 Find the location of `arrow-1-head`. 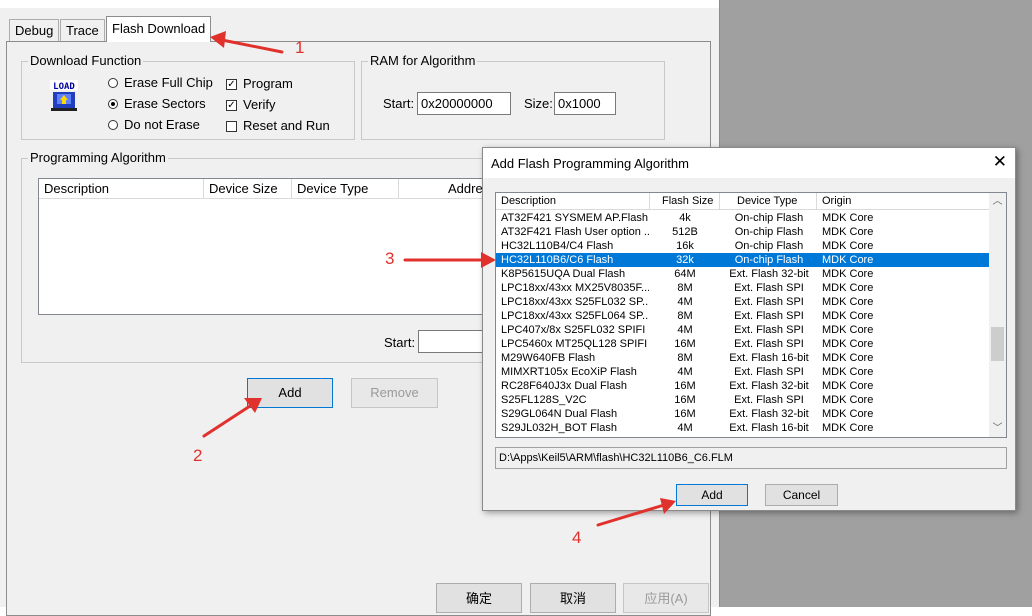

arrow-1-head is located at coordinates (218, 39).